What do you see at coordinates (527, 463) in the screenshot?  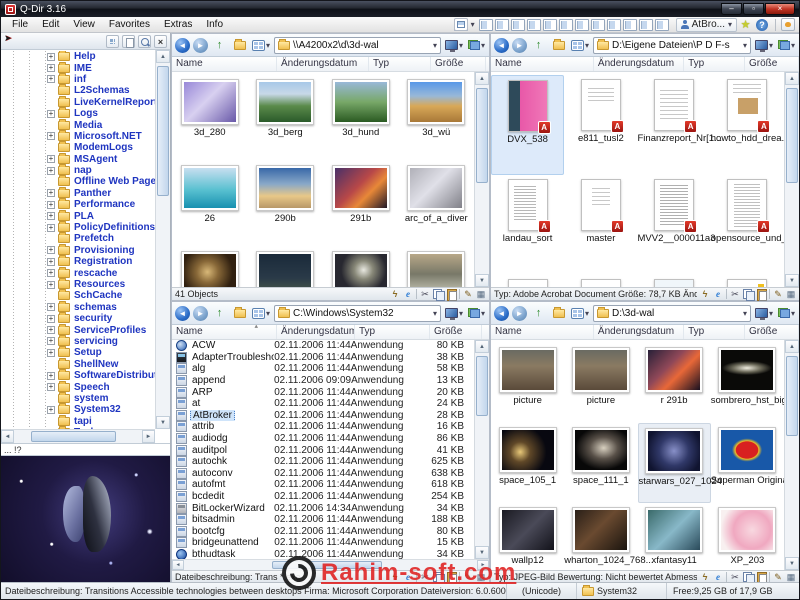 I see `file-thumbnail: space_105_1` at bounding box center [527, 463].